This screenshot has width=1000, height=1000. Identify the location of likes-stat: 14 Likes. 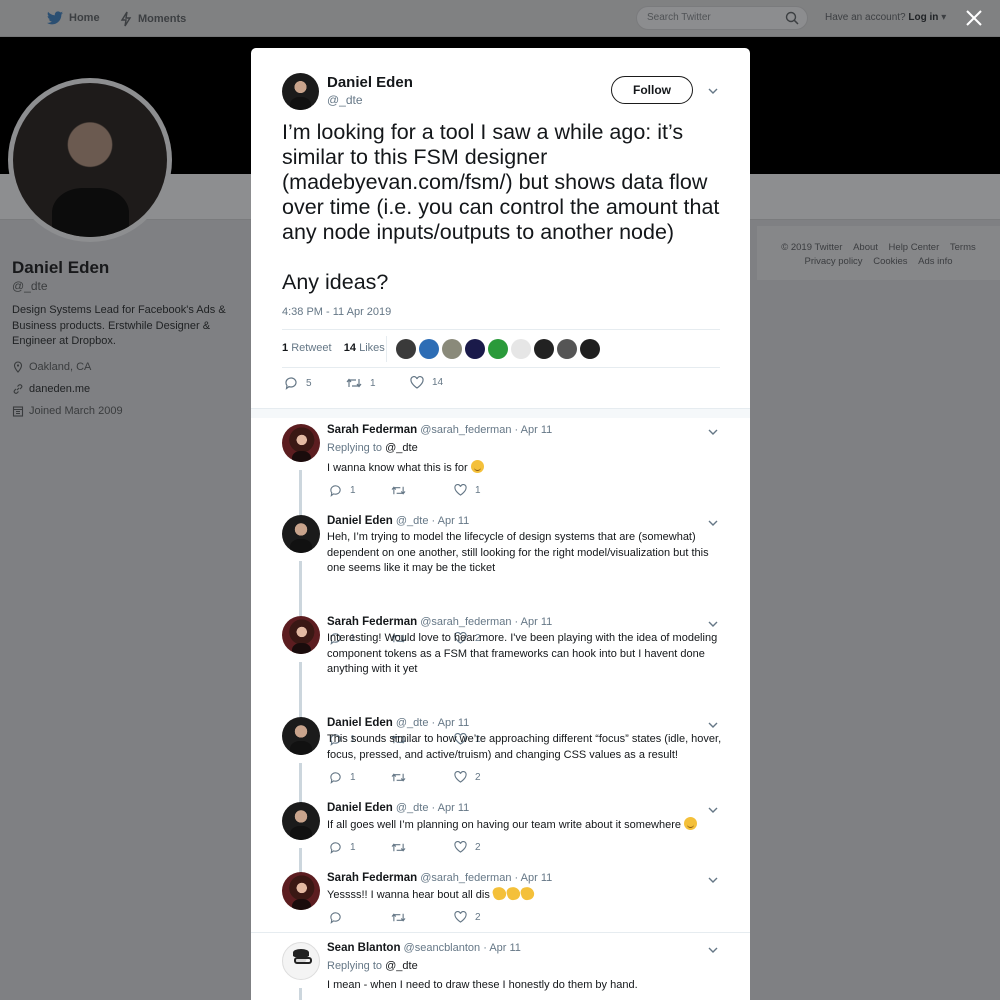
(364, 348).